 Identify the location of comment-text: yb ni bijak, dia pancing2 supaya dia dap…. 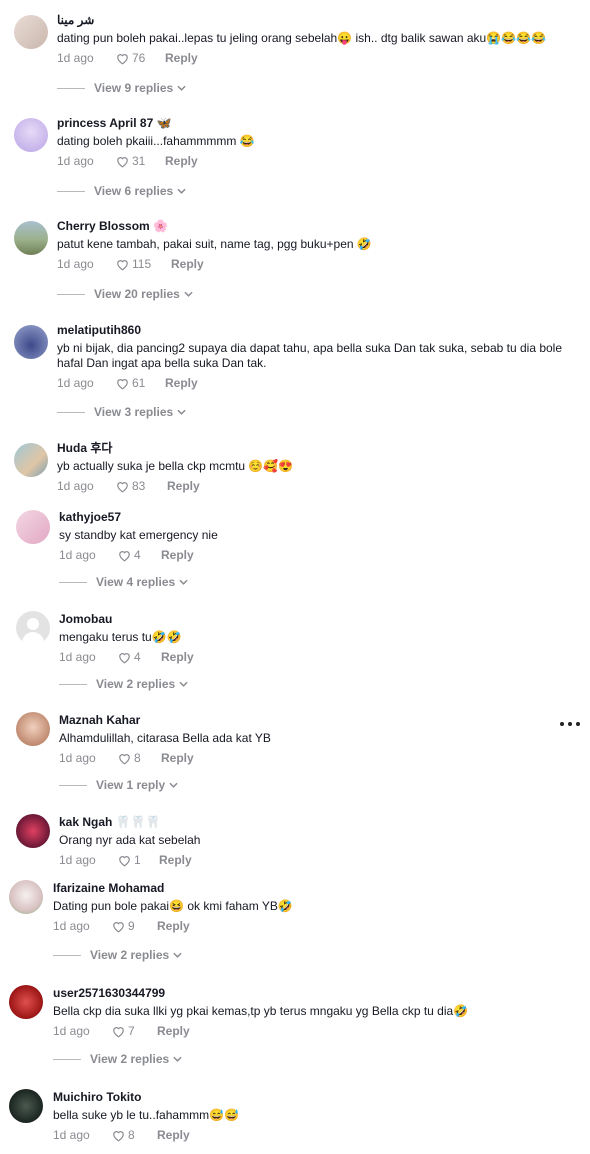
(310, 355).